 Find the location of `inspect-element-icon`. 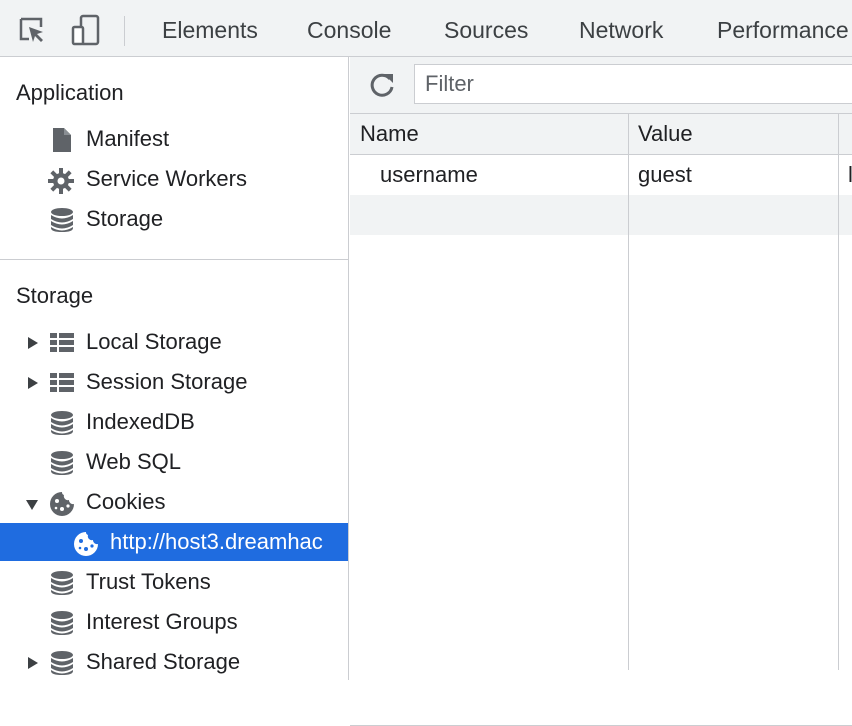

inspect-element-icon is located at coordinates (32, 30).